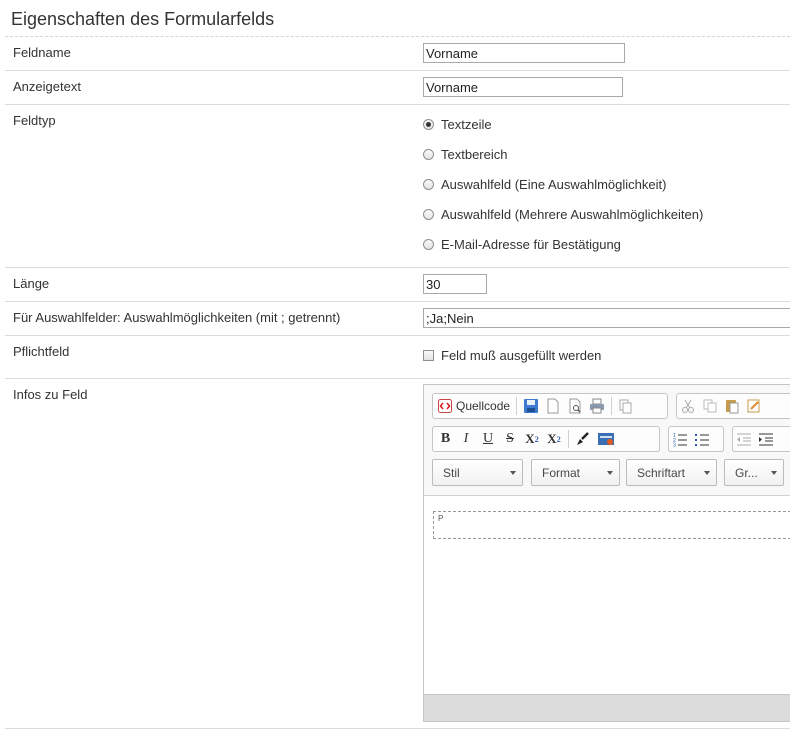 Image resolution: width=790 pixels, height=729 pixels. I want to click on remove-format-icon, so click(583, 438).